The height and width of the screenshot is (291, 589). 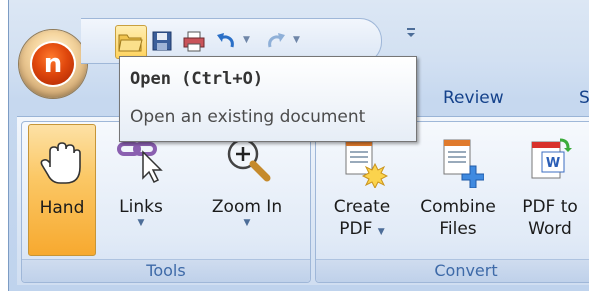 I want to click on pdf-to-word-button: W PDF to Word, so click(x=550, y=189).